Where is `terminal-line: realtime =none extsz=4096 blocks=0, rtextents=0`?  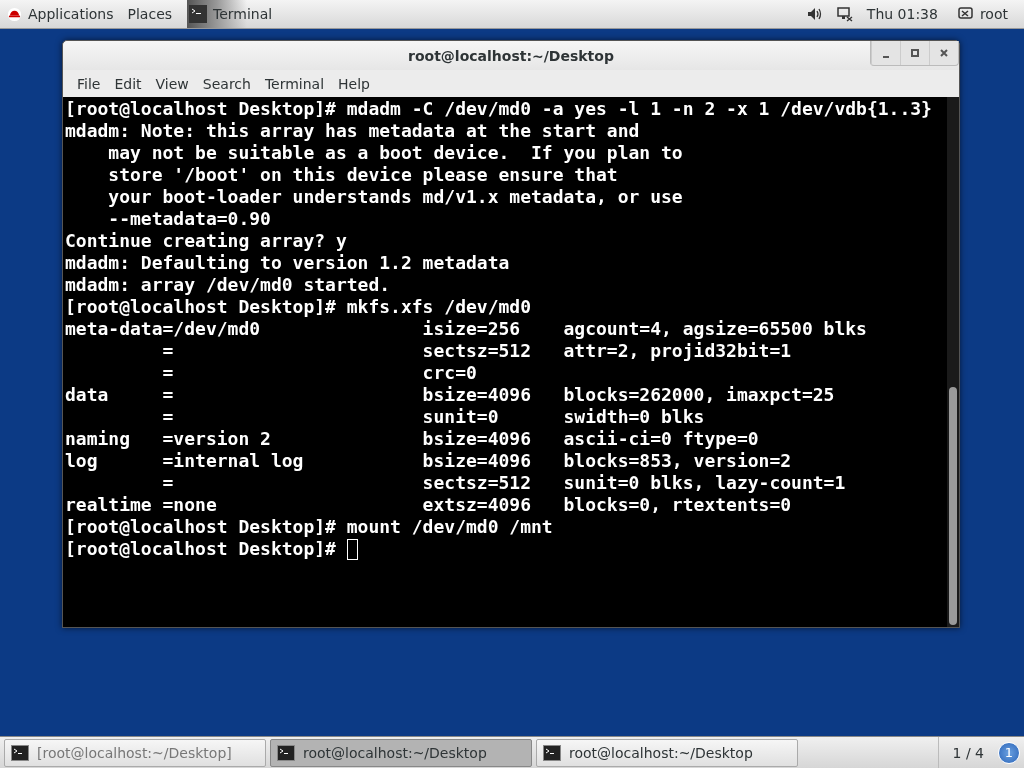 terminal-line: realtime =none extsz=4096 blocks=0, rtextents=0 is located at coordinates (428, 505).